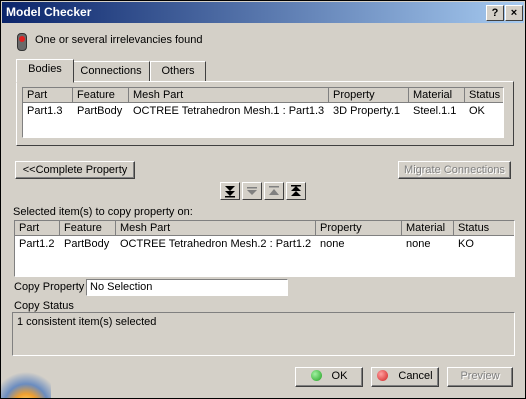 This screenshot has width=526, height=399. Describe the element at coordinates (111, 71) in the screenshot. I see `tab-connections: Connections` at that location.